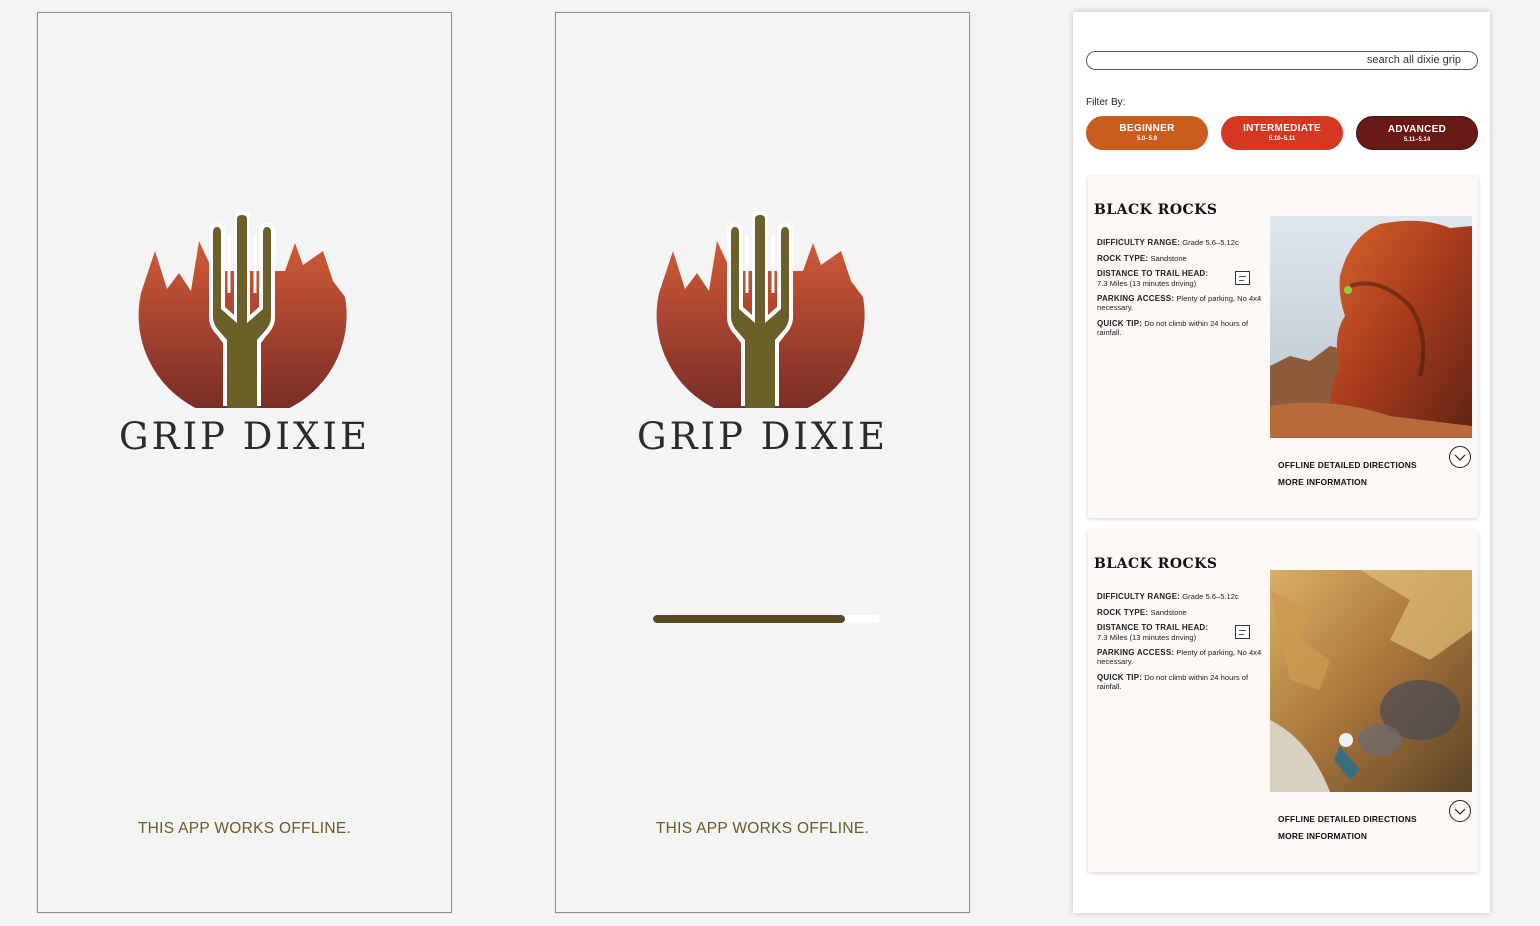  Describe the element at coordinates (749, 619) in the screenshot. I see `progress-fill` at that location.